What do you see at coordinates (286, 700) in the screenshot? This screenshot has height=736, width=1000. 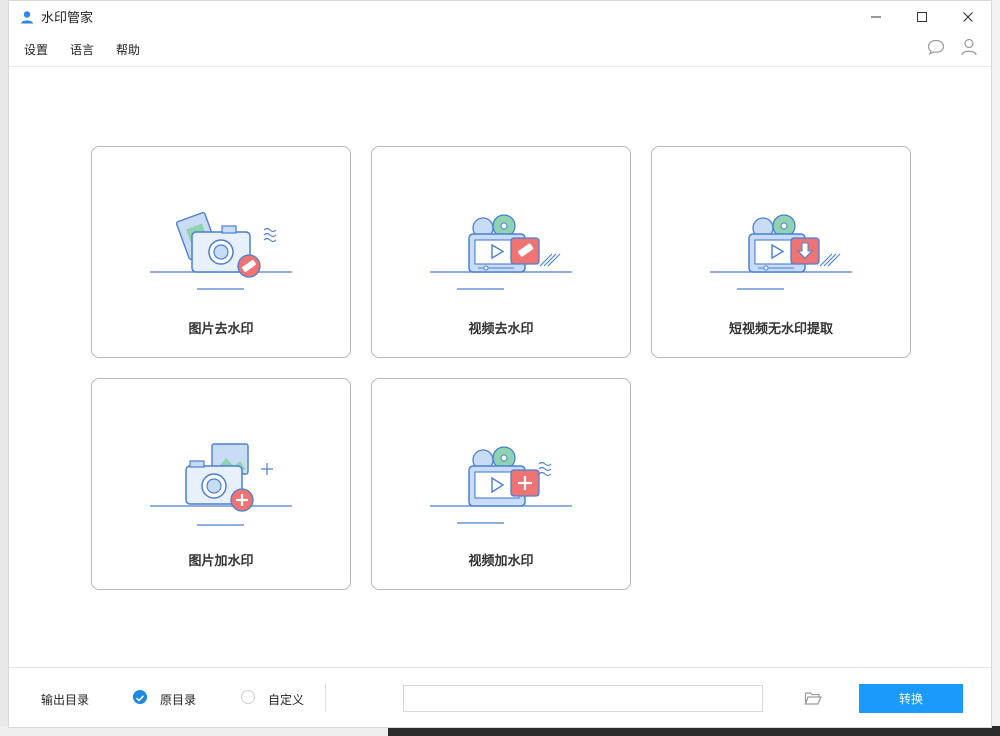 I see `radio-custom-directory-label: 自定义` at bounding box center [286, 700].